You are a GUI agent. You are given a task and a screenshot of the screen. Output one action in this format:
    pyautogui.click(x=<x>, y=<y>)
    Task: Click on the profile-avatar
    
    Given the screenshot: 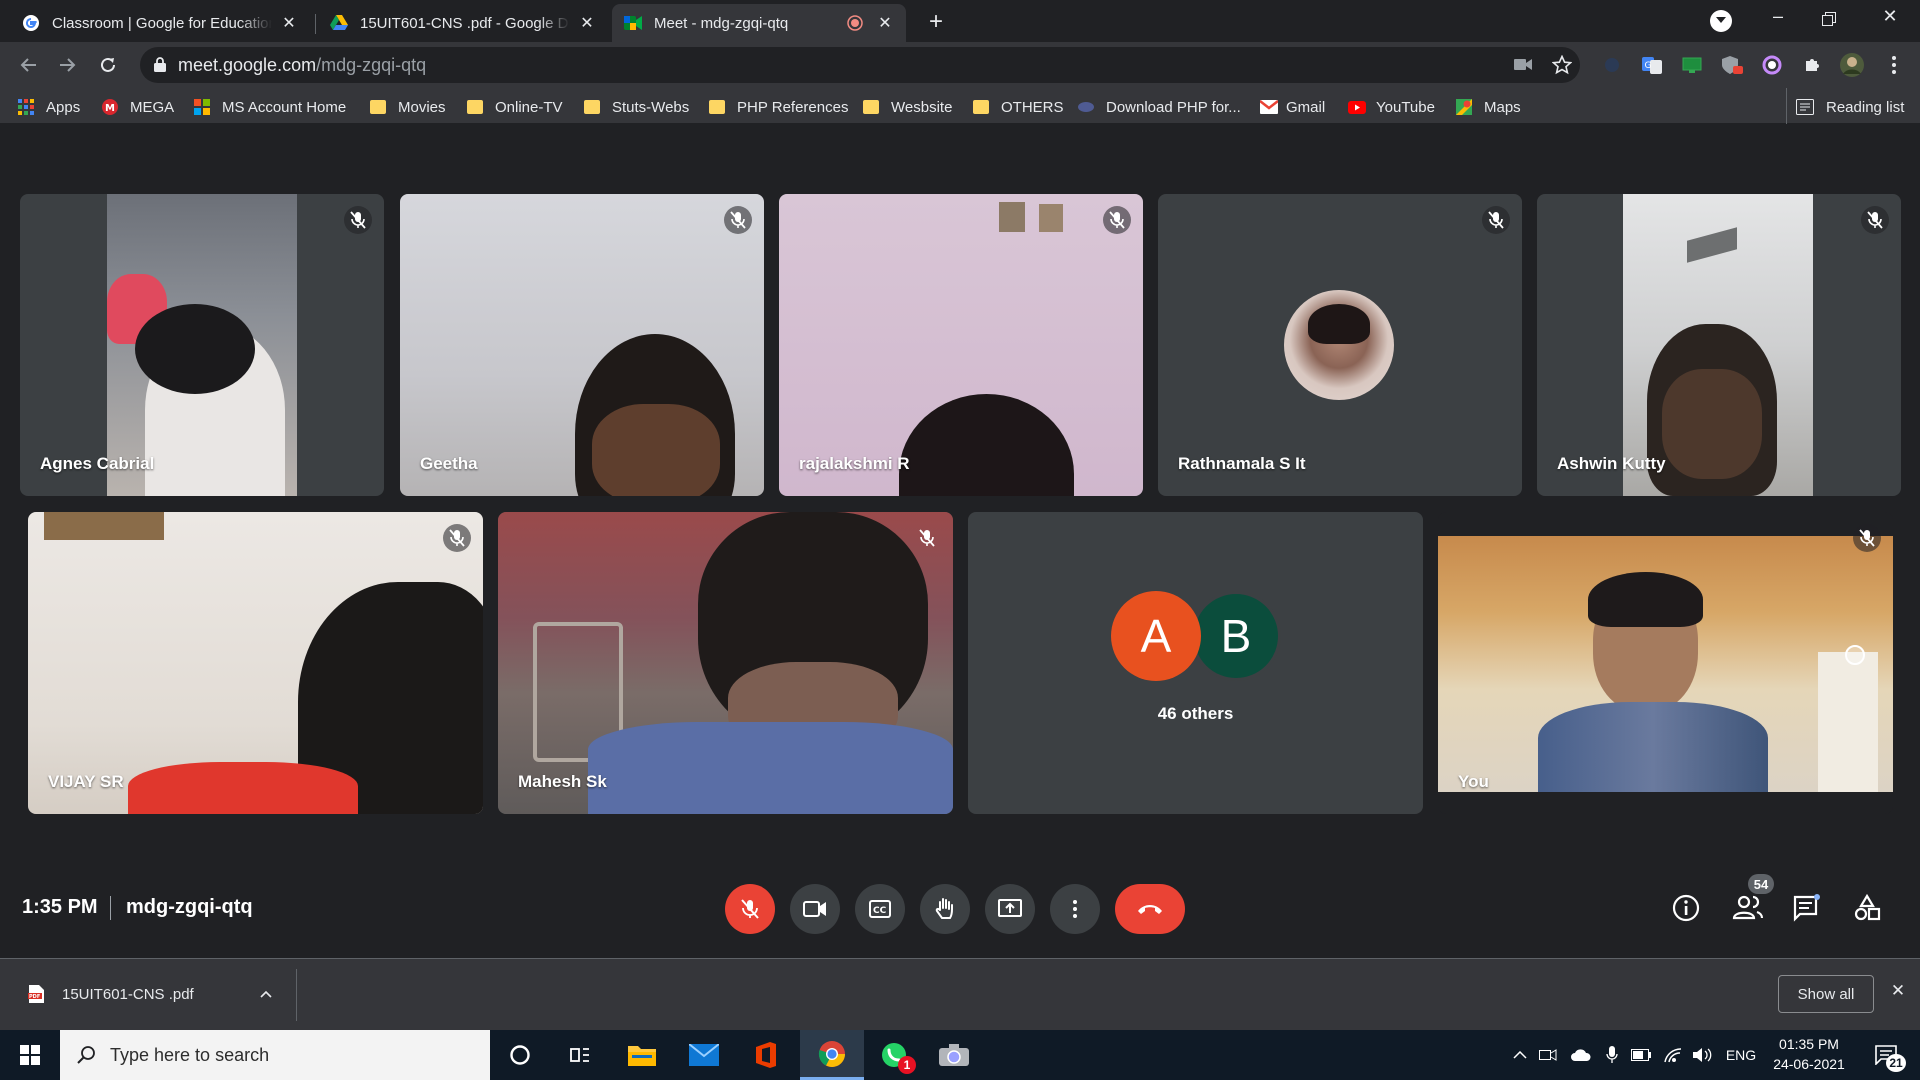 What is the action you would take?
    pyautogui.click(x=1852, y=65)
    